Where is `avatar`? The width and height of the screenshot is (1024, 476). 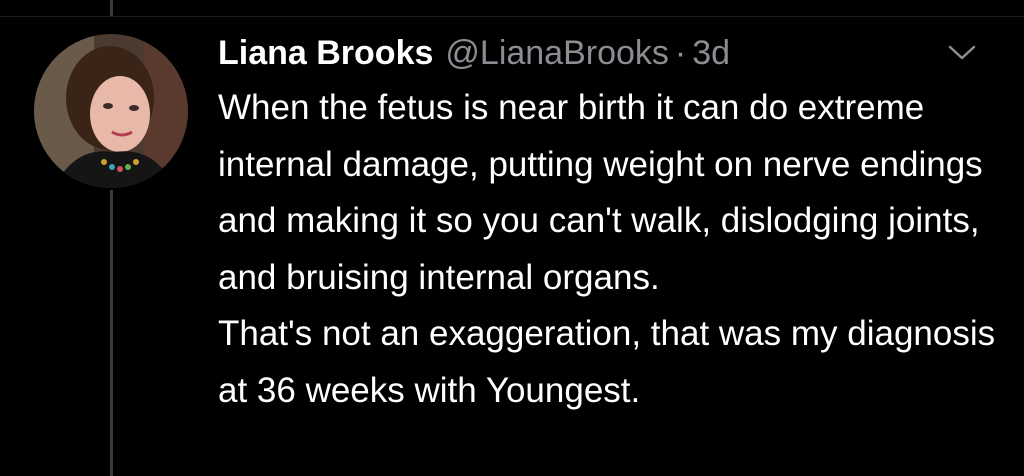
avatar is located at coordinates (111, 111).